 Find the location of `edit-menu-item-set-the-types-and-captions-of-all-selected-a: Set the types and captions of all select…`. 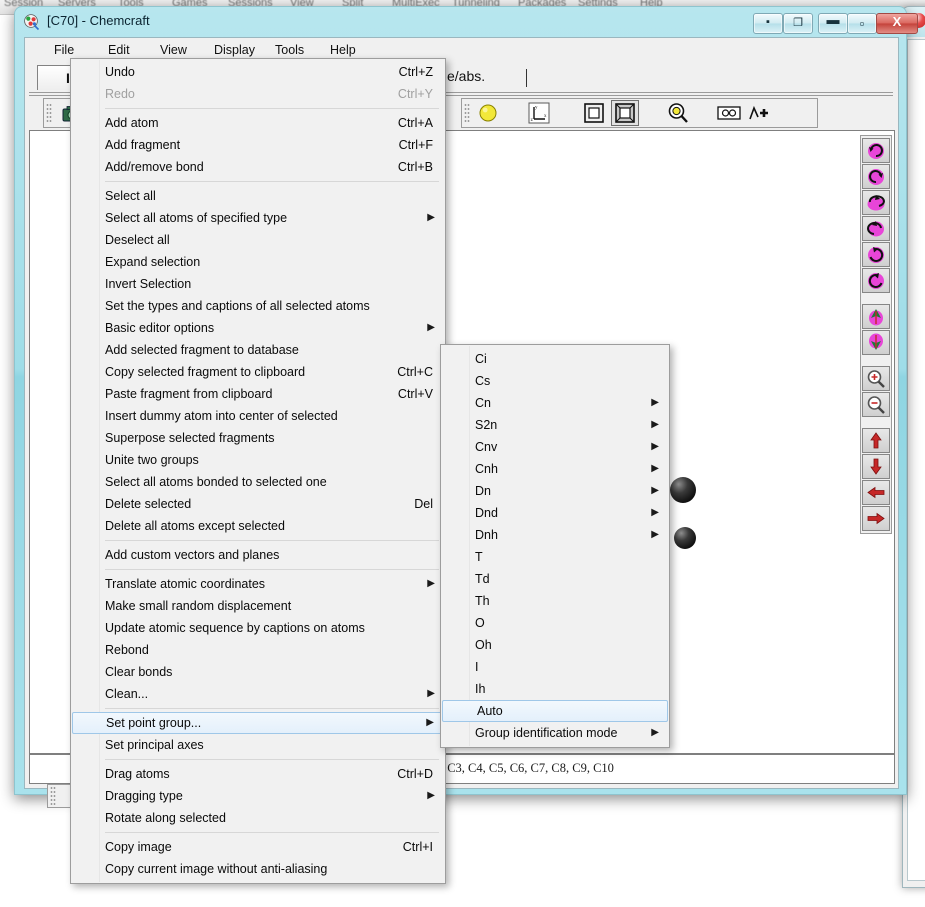

edit-menu-item-set-the-types-and-captions-of-all-selected-a: Set the types and captions of all select… is located at coordinates (258, 306).